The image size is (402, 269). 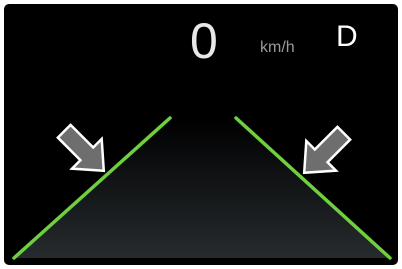 I want to click on gear-indicator: D, so click(x=347, y=36).